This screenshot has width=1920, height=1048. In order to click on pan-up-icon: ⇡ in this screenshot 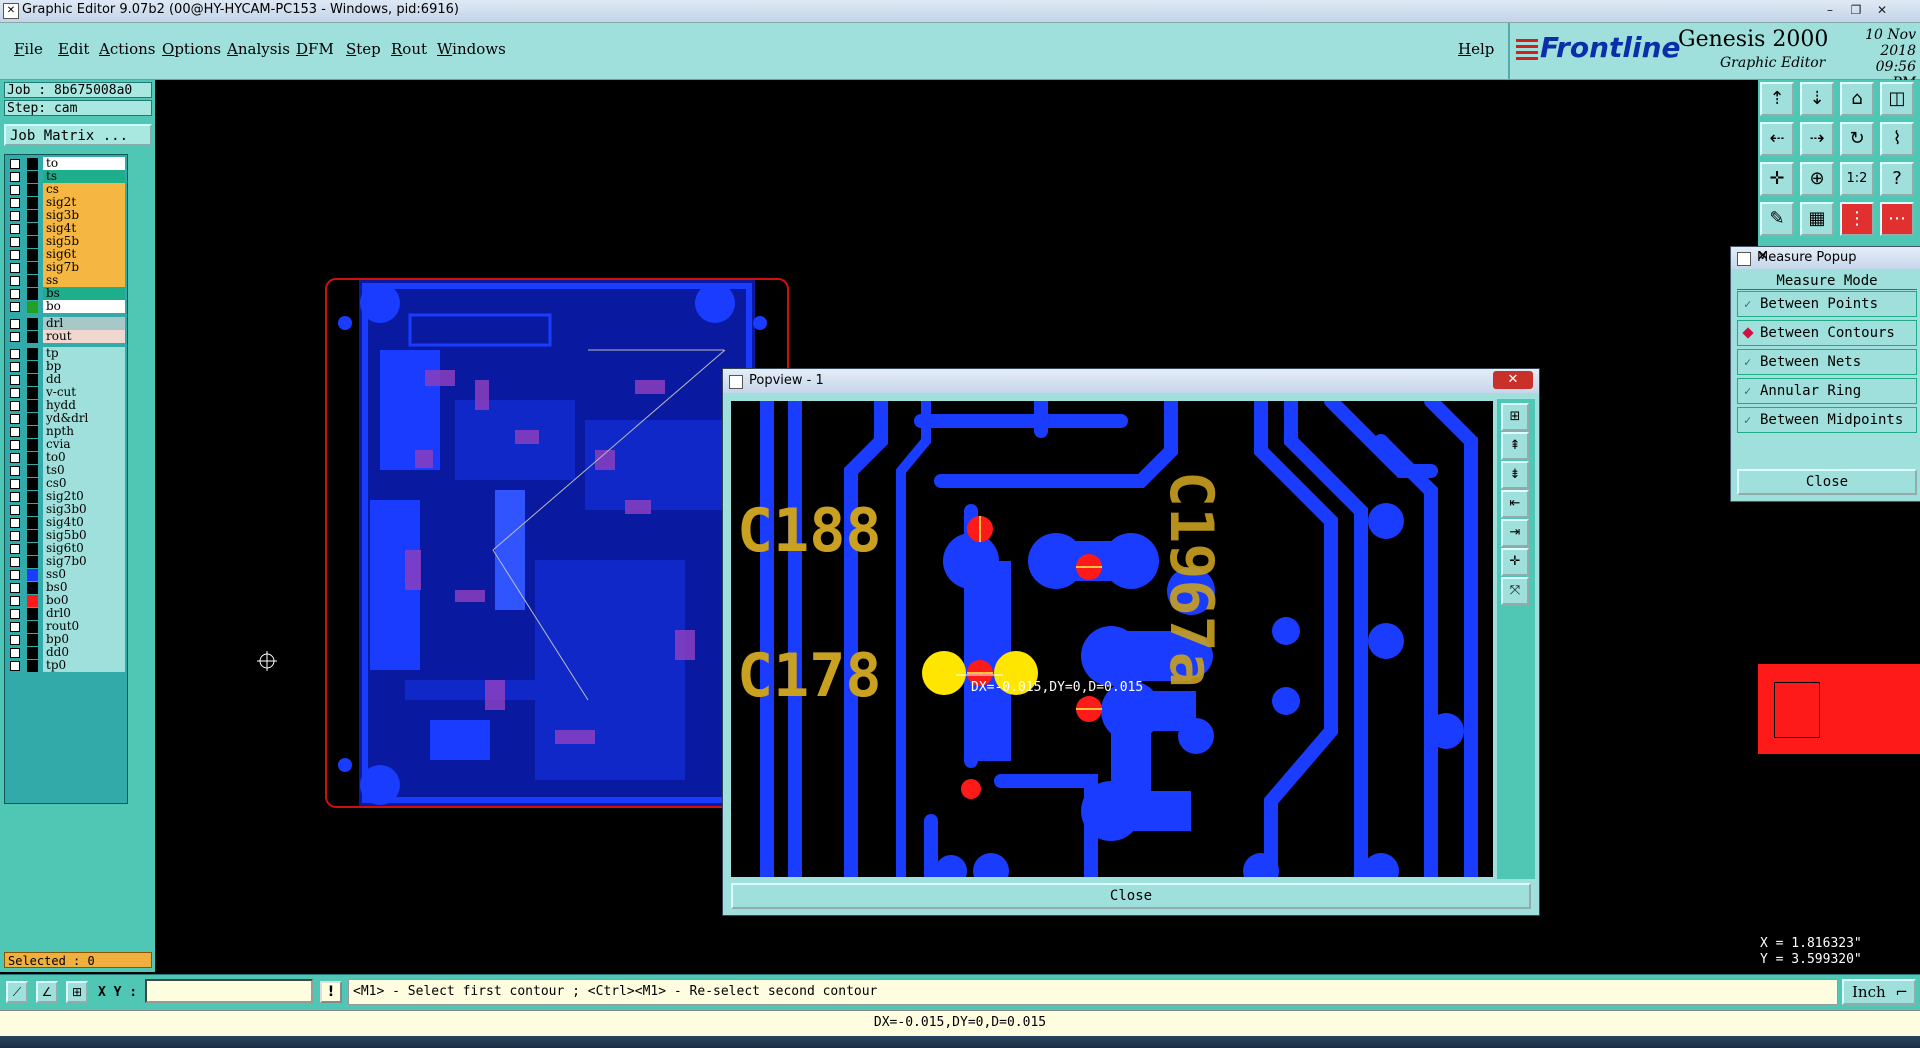, I will do `click(1777, 99)`.